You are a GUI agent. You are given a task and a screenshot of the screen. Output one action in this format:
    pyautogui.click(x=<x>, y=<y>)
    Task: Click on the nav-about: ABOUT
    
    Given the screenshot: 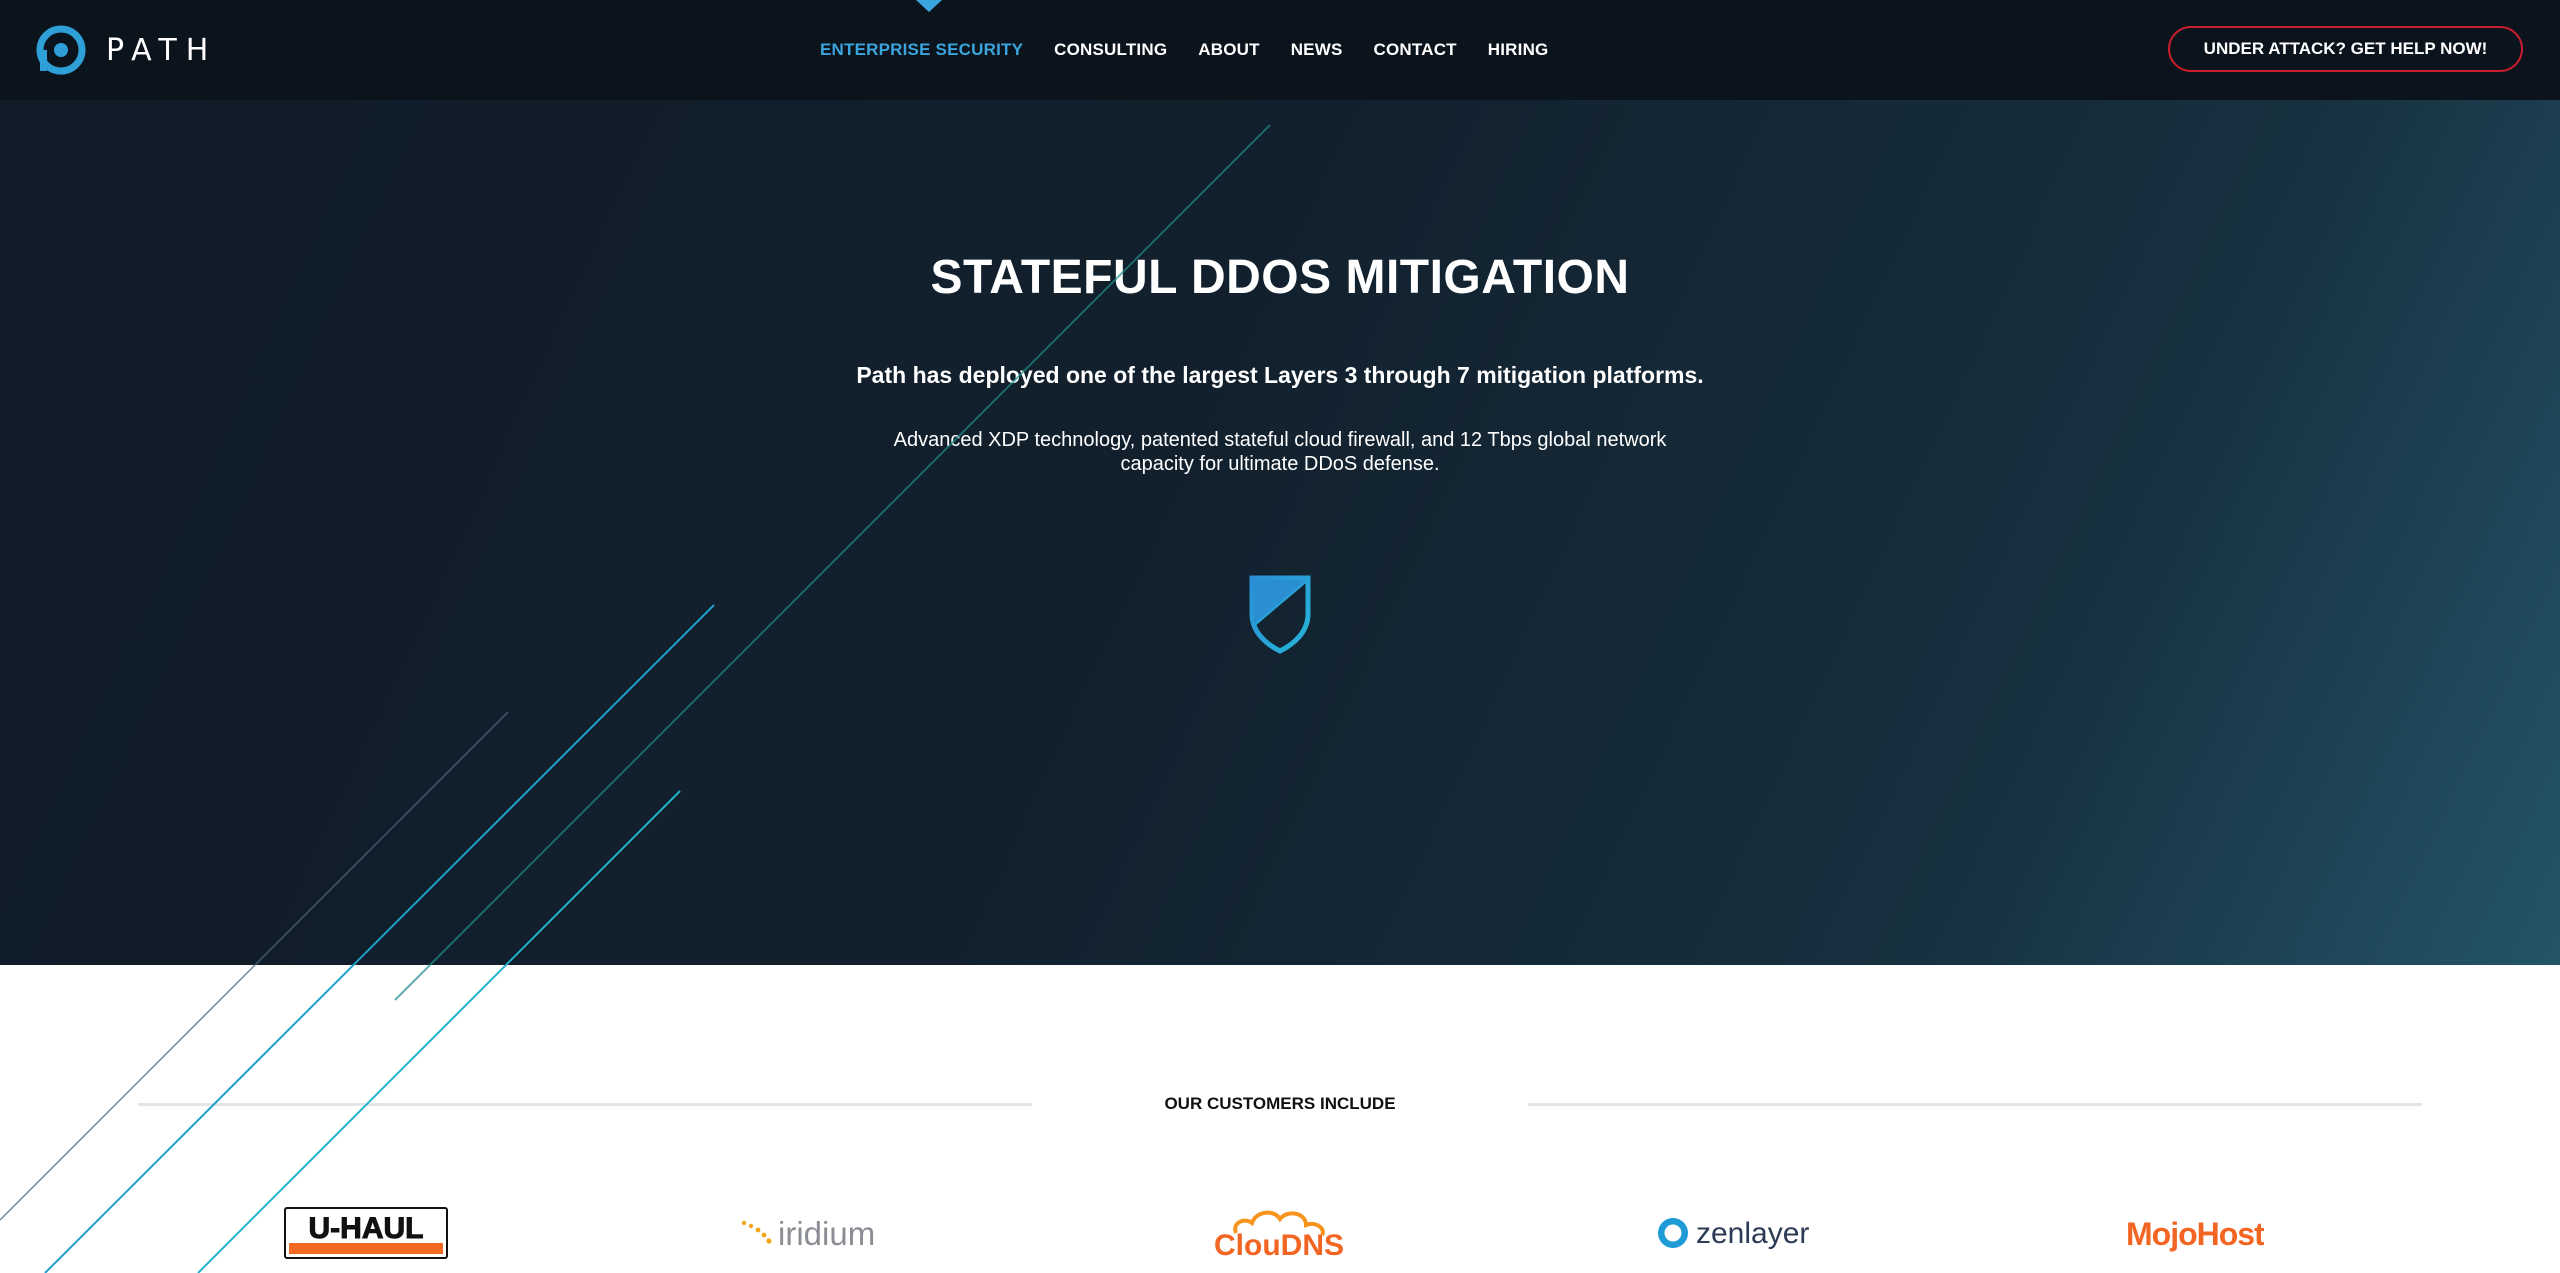 What is the action you would take?
    pyautogui.click(x=1228, y=50)
    